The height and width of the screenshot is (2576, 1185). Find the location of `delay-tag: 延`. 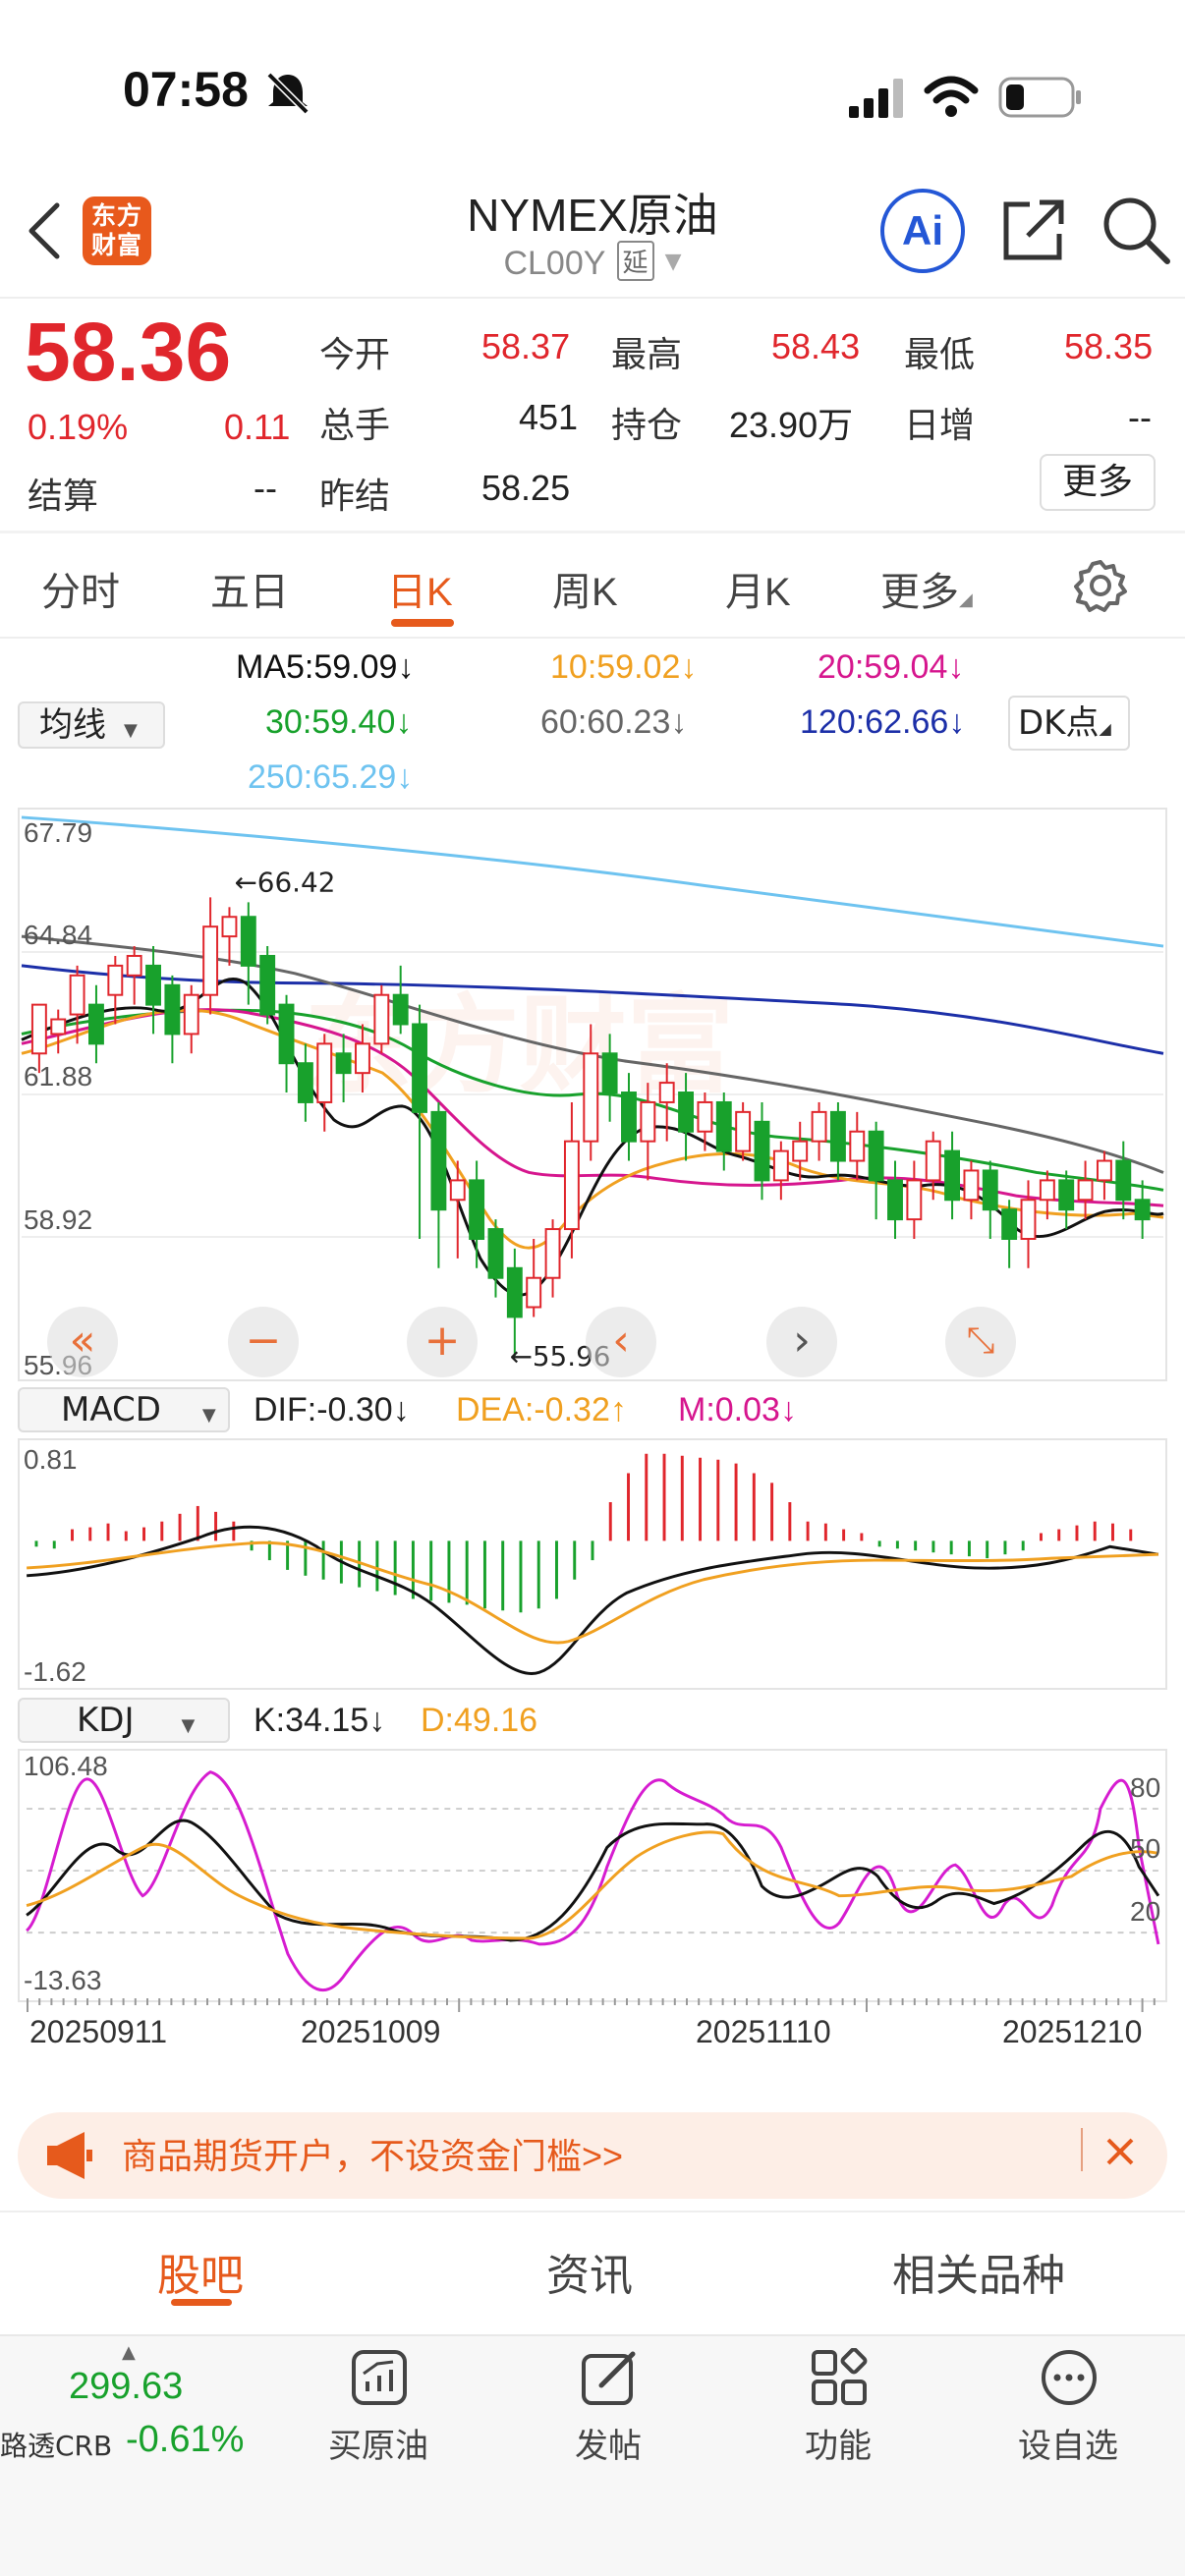

delay-tag: 延 is located at coordinates (635, 261).